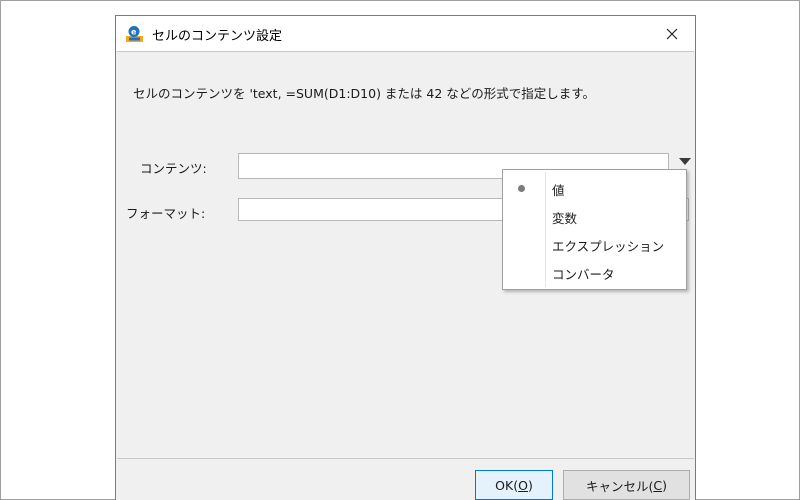 The width and height of the screenshot is (800, 500). I want to click on close-icon, so click(672, 33).